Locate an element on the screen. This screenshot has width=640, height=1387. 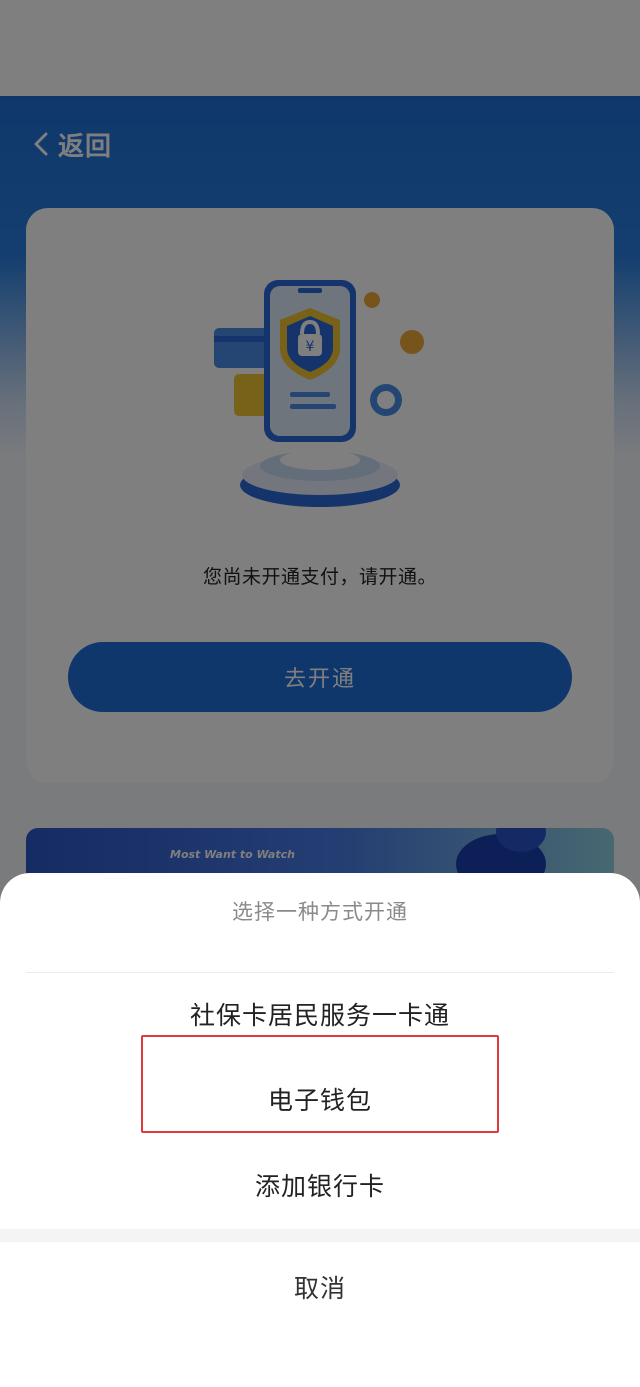
option-social-security-card: 社保卡居民服务一卡通 is located at coordinates (320, 1014).